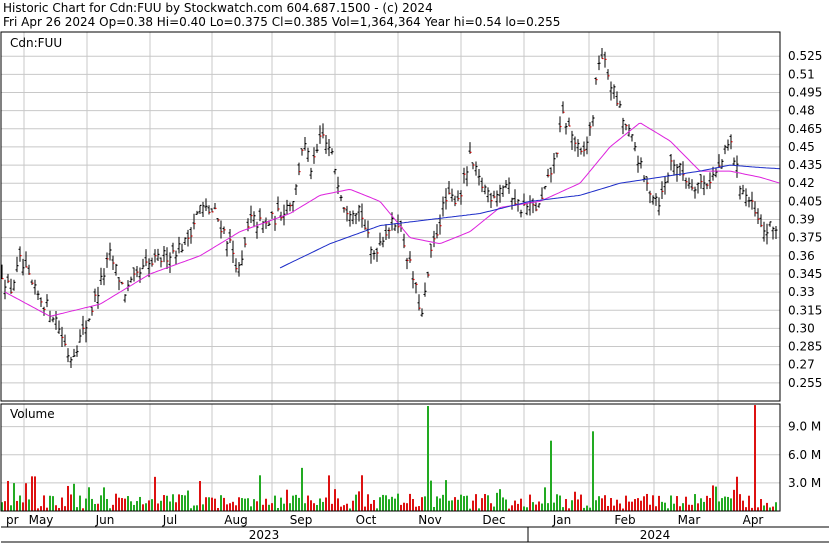  What do you see at coordinates (366, 520) in the screenshot?
I see `x-tick-label: Oct` at bounding box center [366, 520].